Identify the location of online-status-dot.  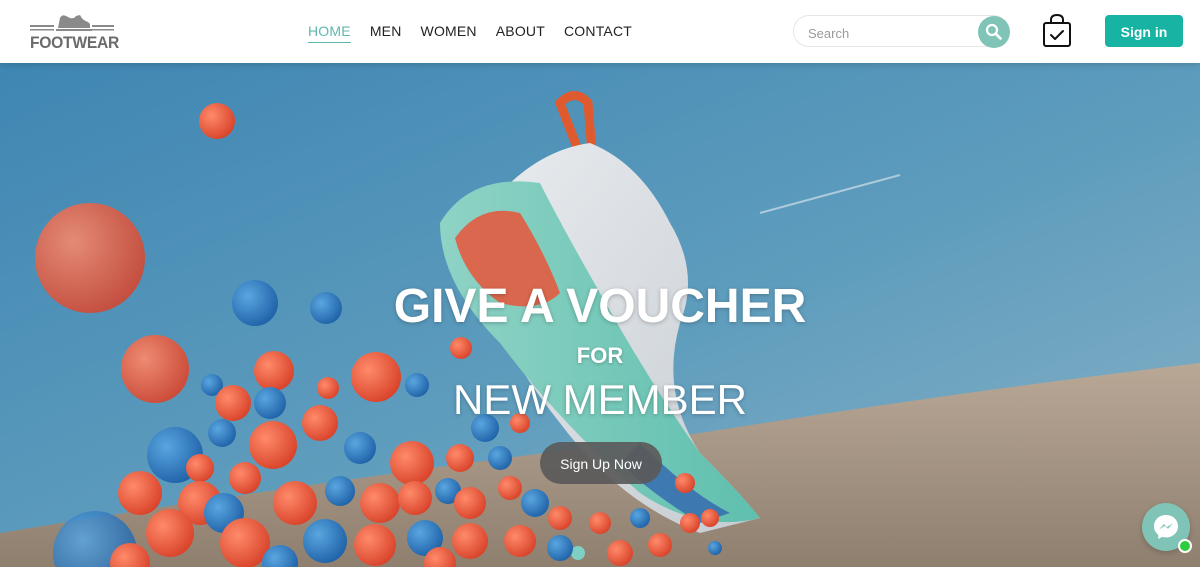
(1185, 546).